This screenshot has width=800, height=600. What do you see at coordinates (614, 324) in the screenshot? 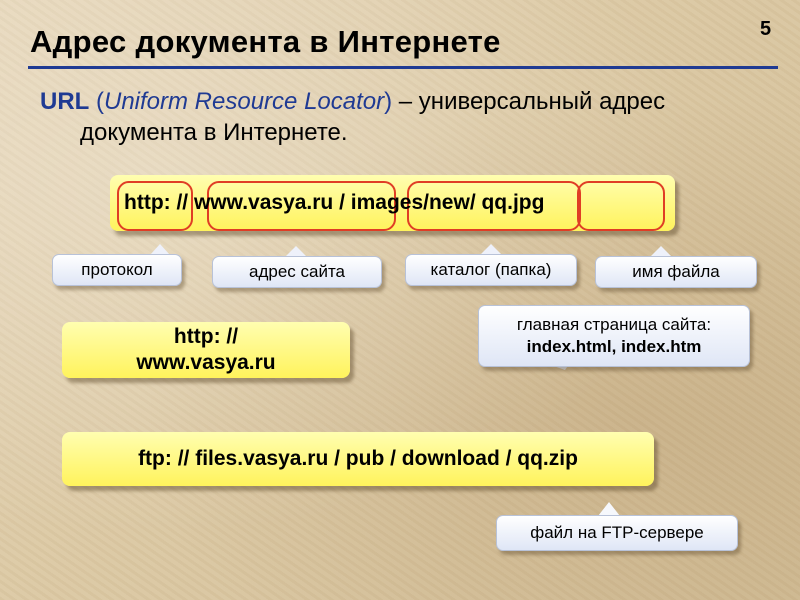
I see `homepage-callout-line1: главная страница сайта:` at bounding box center [614, 324].